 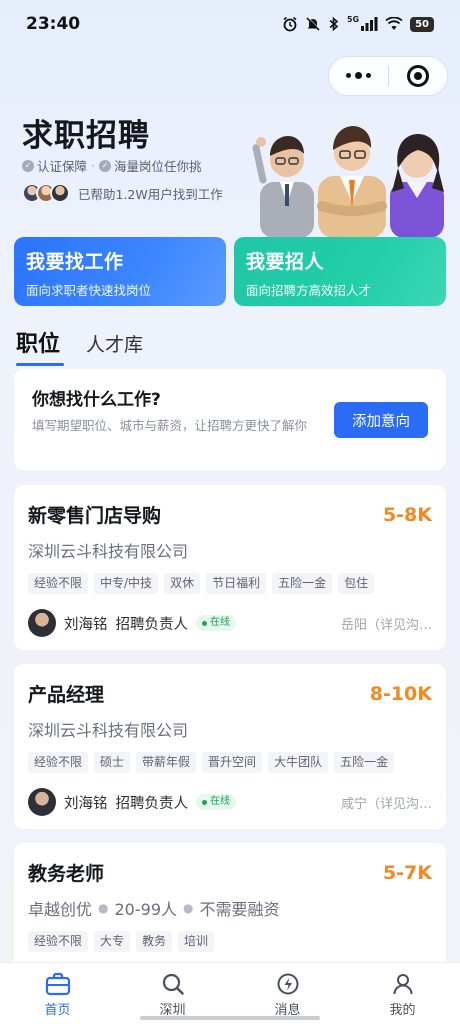 I want to click on find-job-title: 我要找工作, so click(x=75, y=262).